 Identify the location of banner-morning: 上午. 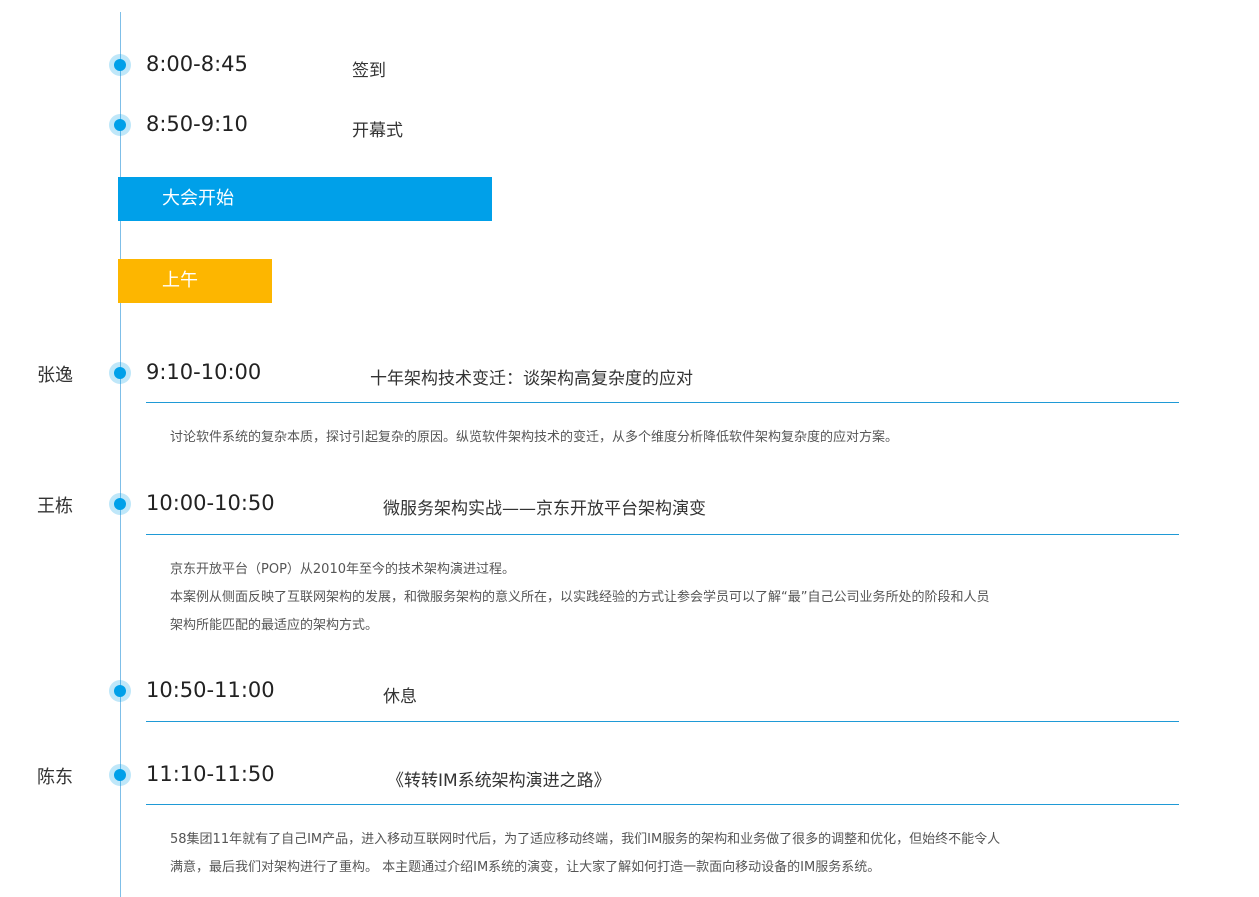
(195, 281).